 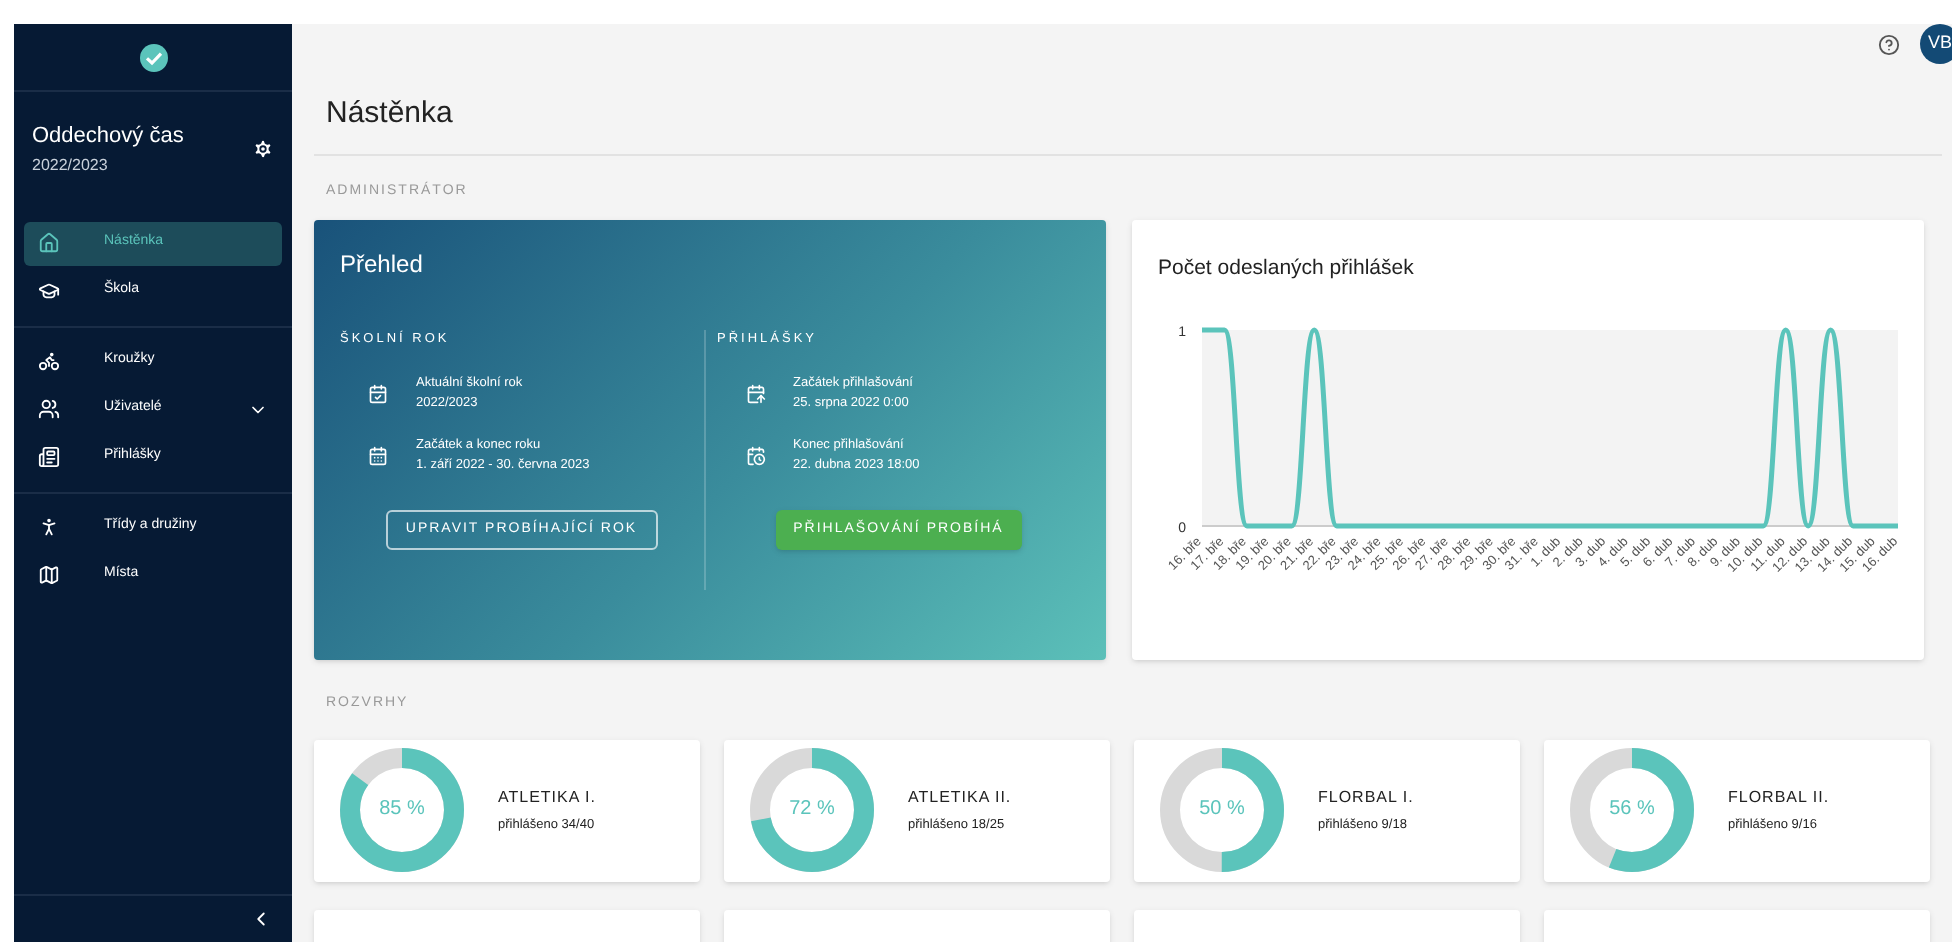 I want to click on user-avatar: VB, so click(x=1936, y=44).